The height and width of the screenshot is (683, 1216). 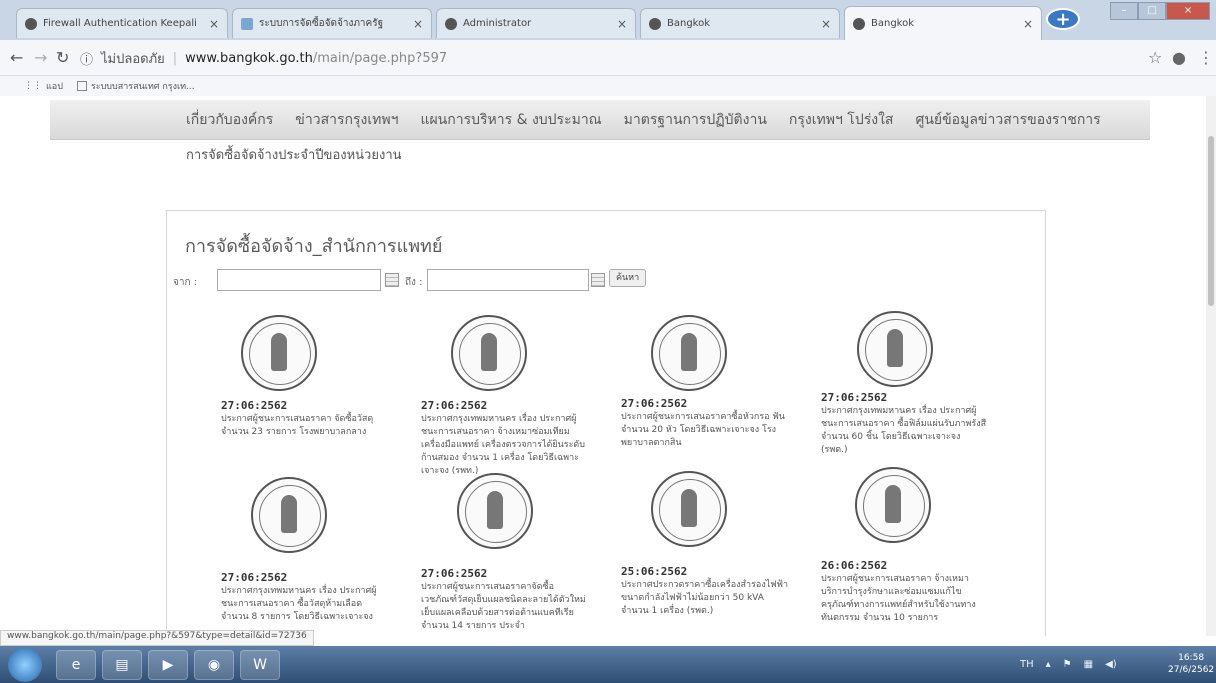 I want to click on file-explorer-icon: ▤, so click(x=122, y=665).